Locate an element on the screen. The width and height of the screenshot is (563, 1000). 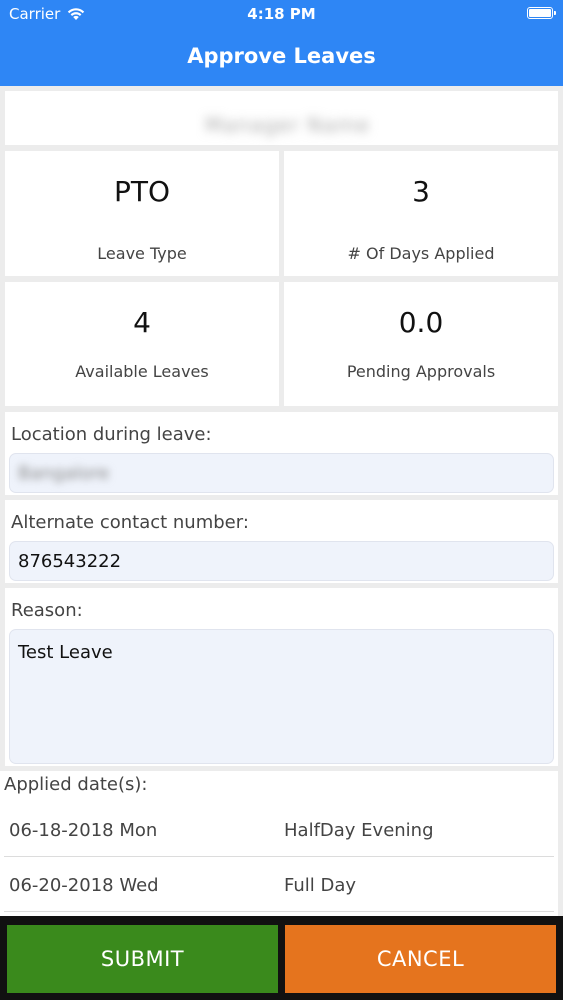
available-leaves-label: Available Leaves is located at coordinates (142, 371).